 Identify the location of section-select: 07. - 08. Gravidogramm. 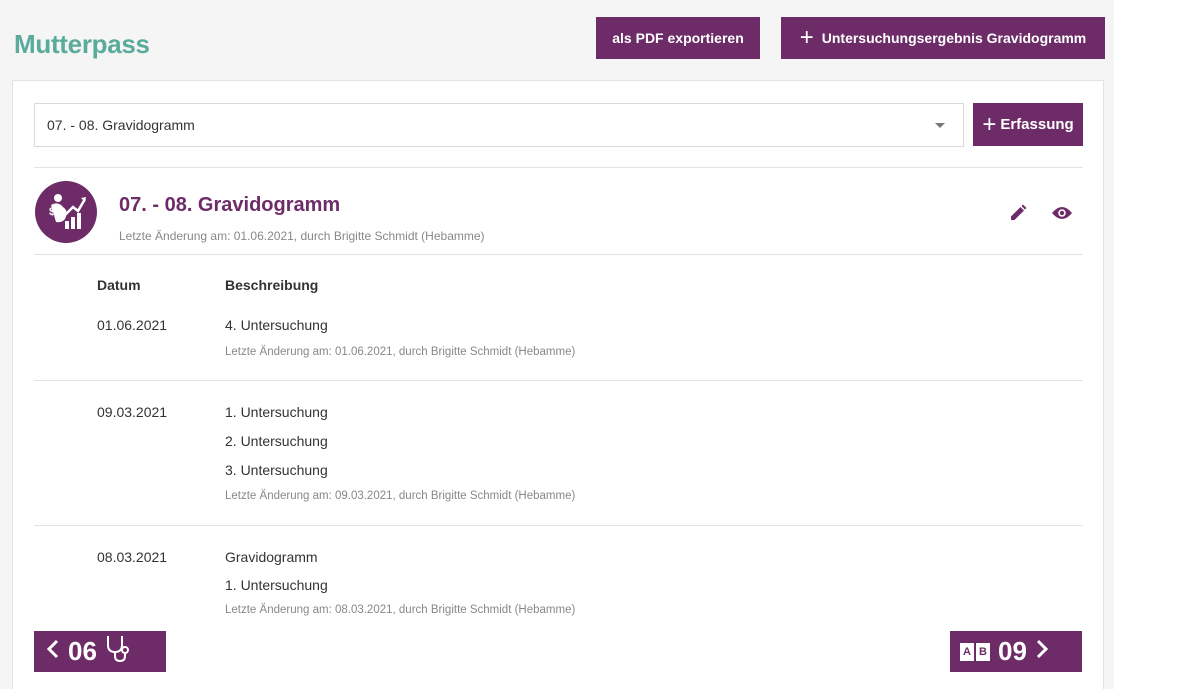
(499, 125).